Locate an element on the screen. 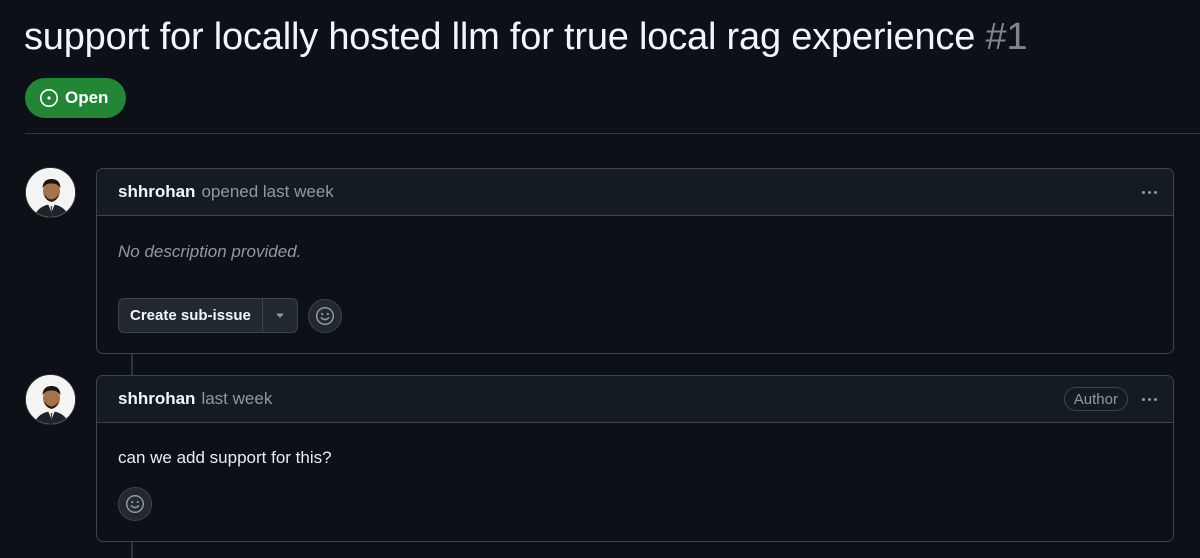  comment-header: shhrohan last week Author is located at coordinates (635, 399).